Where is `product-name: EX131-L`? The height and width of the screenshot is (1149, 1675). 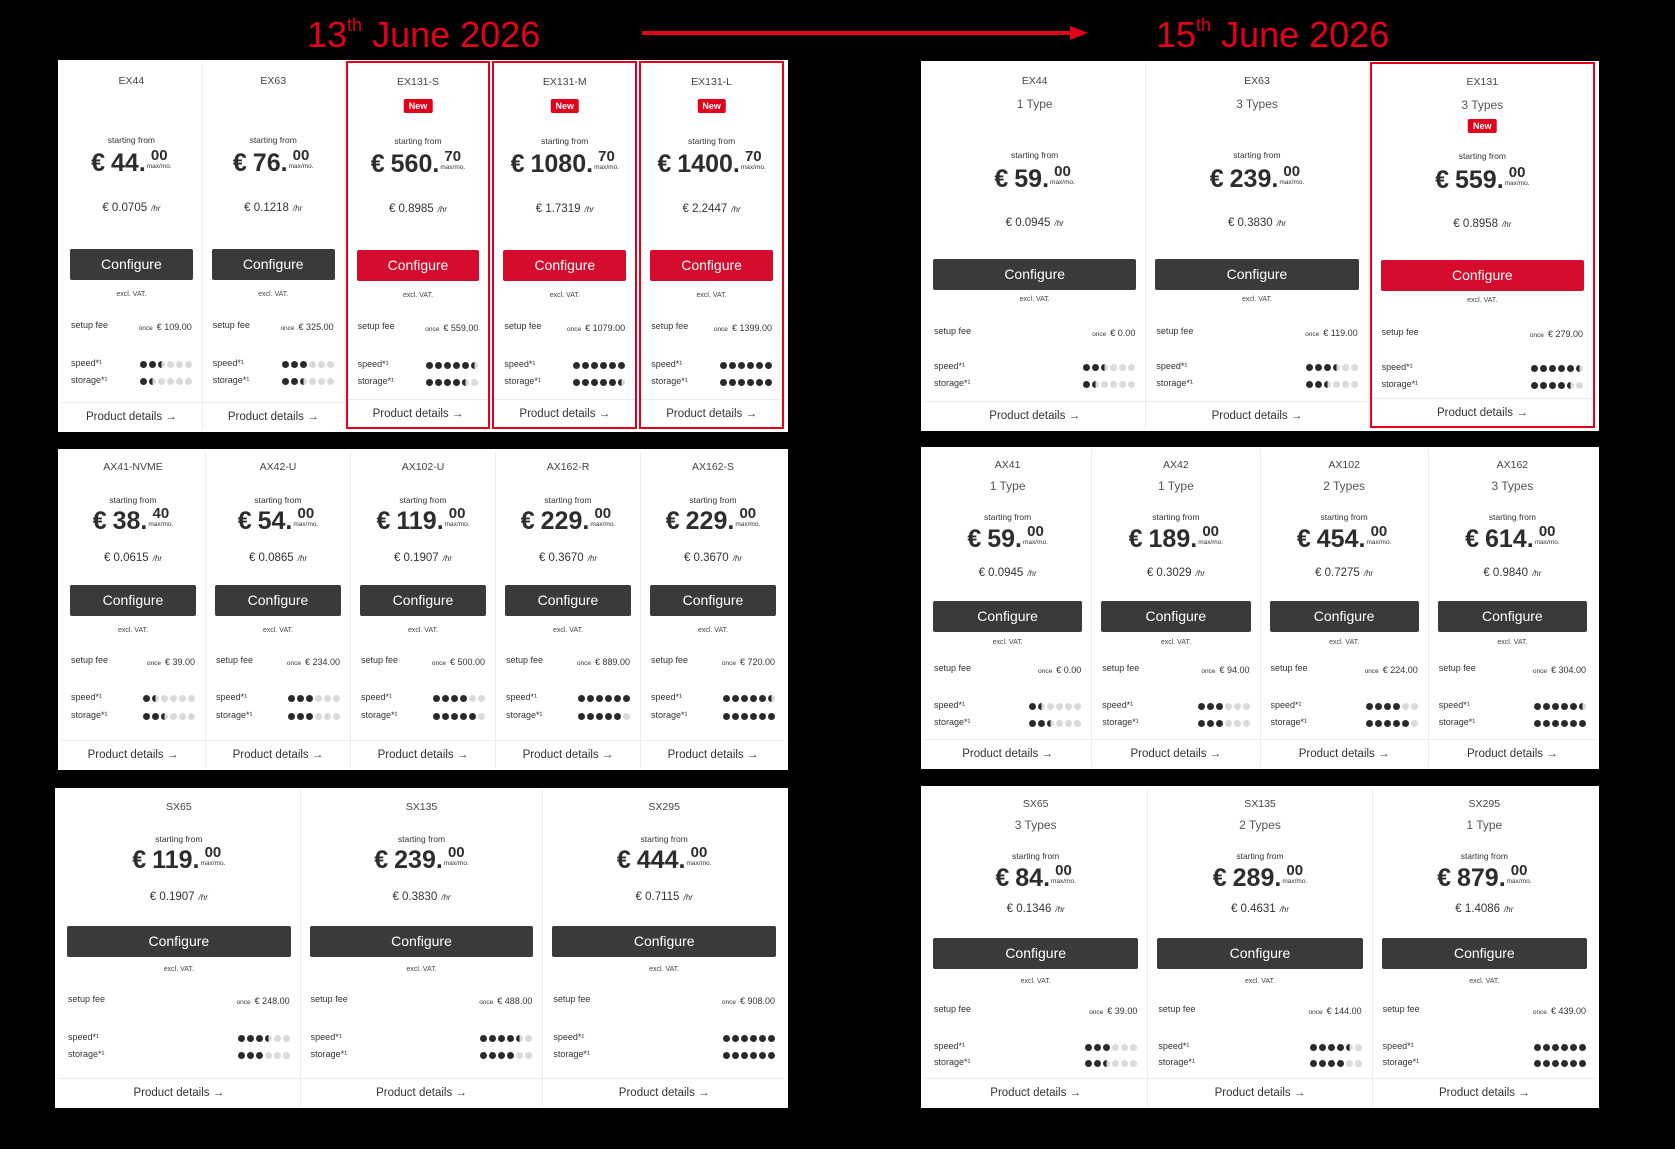 product-name: EX131-L is located at coordinates (712, 82).